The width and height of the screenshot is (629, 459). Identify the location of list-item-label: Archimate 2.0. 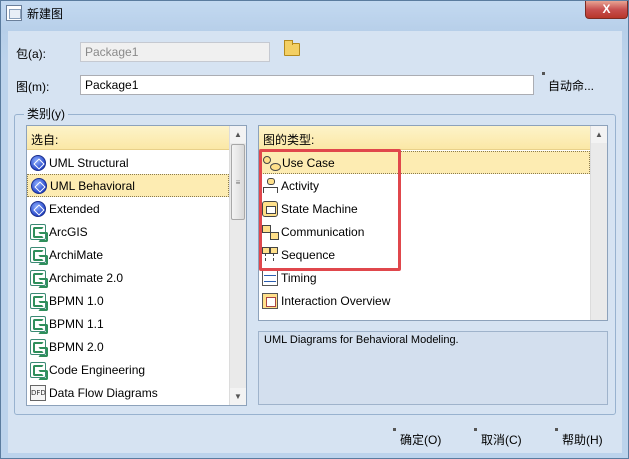
(86, 277).